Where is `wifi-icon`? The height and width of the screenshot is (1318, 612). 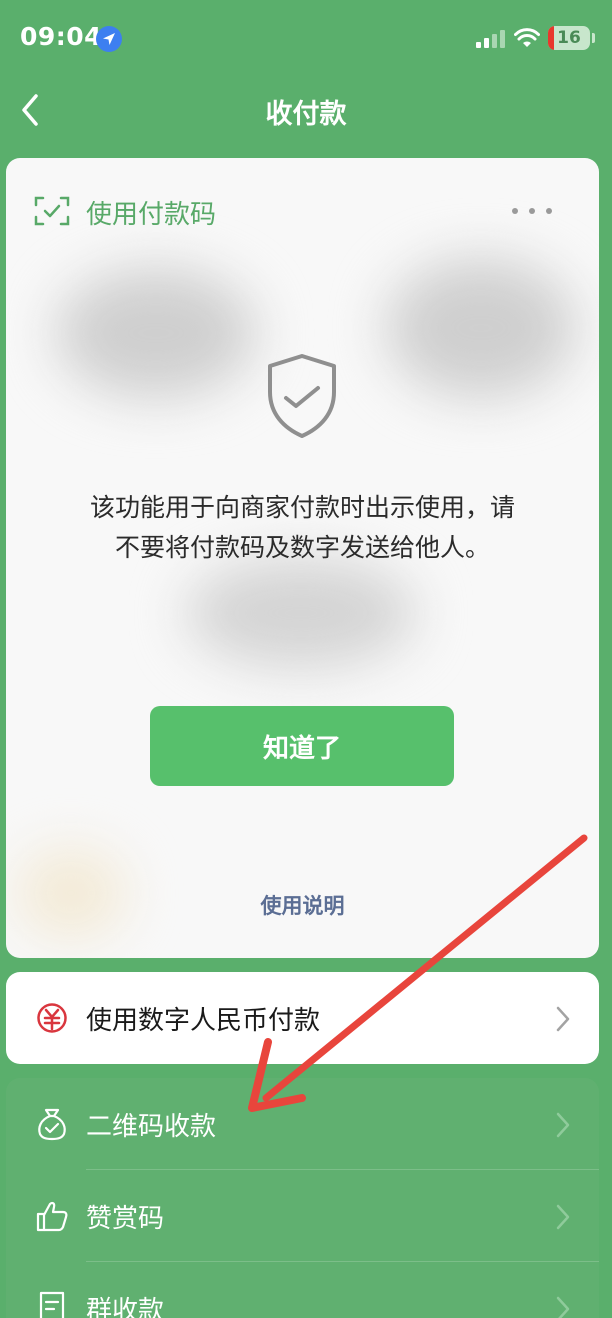 wifi-icon is located at coordinates (527, 37).